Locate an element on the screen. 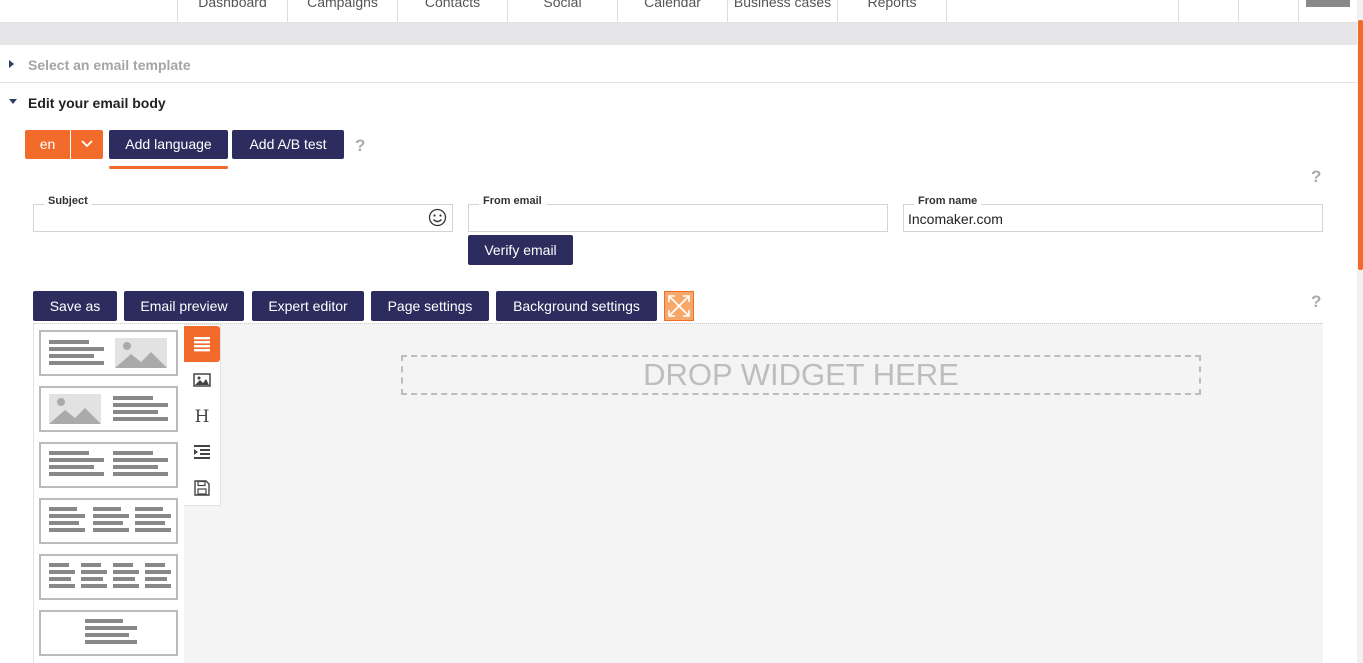 This screenshot has width=1363, height=663. language-dropdown-button is located at coordinates (87, 144).